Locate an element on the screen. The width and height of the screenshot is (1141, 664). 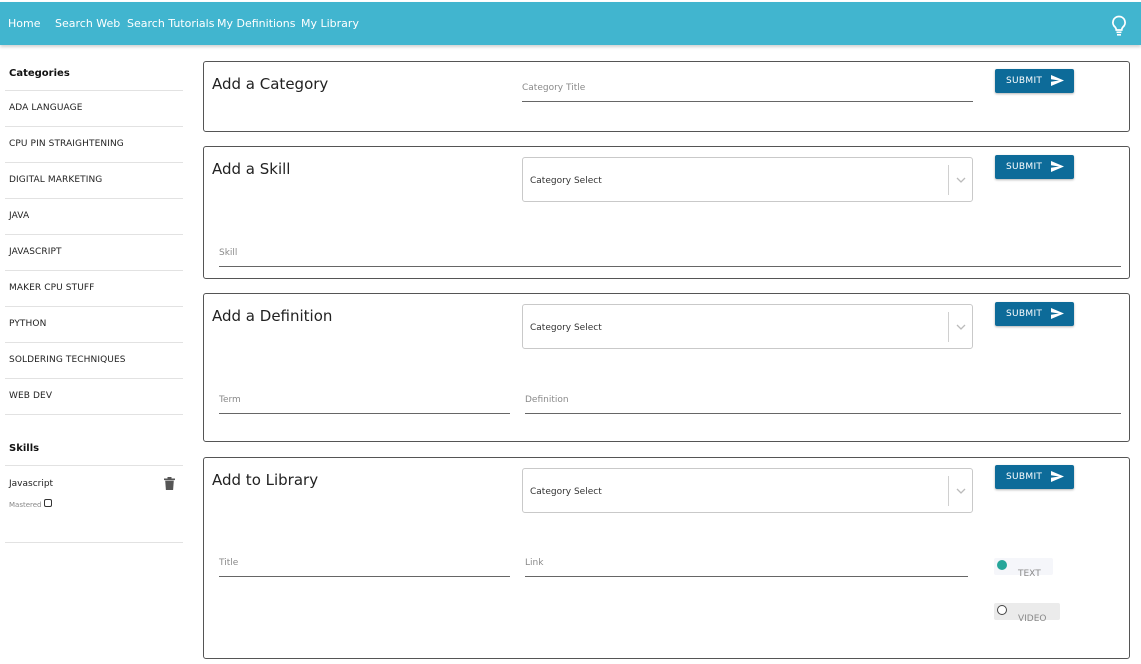
skill-name: Javascript is located at coordinates (31, 484).